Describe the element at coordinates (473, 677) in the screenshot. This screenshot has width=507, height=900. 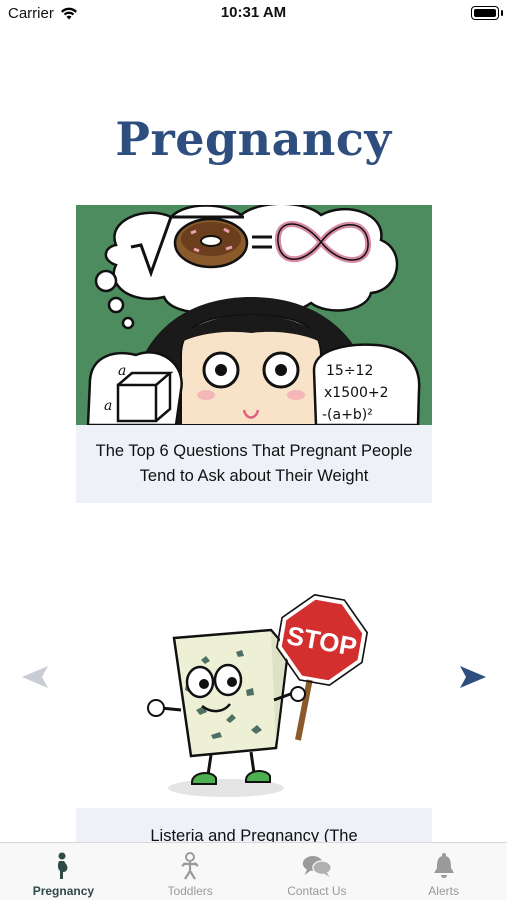
I see `arrow-right-icon` at that location.